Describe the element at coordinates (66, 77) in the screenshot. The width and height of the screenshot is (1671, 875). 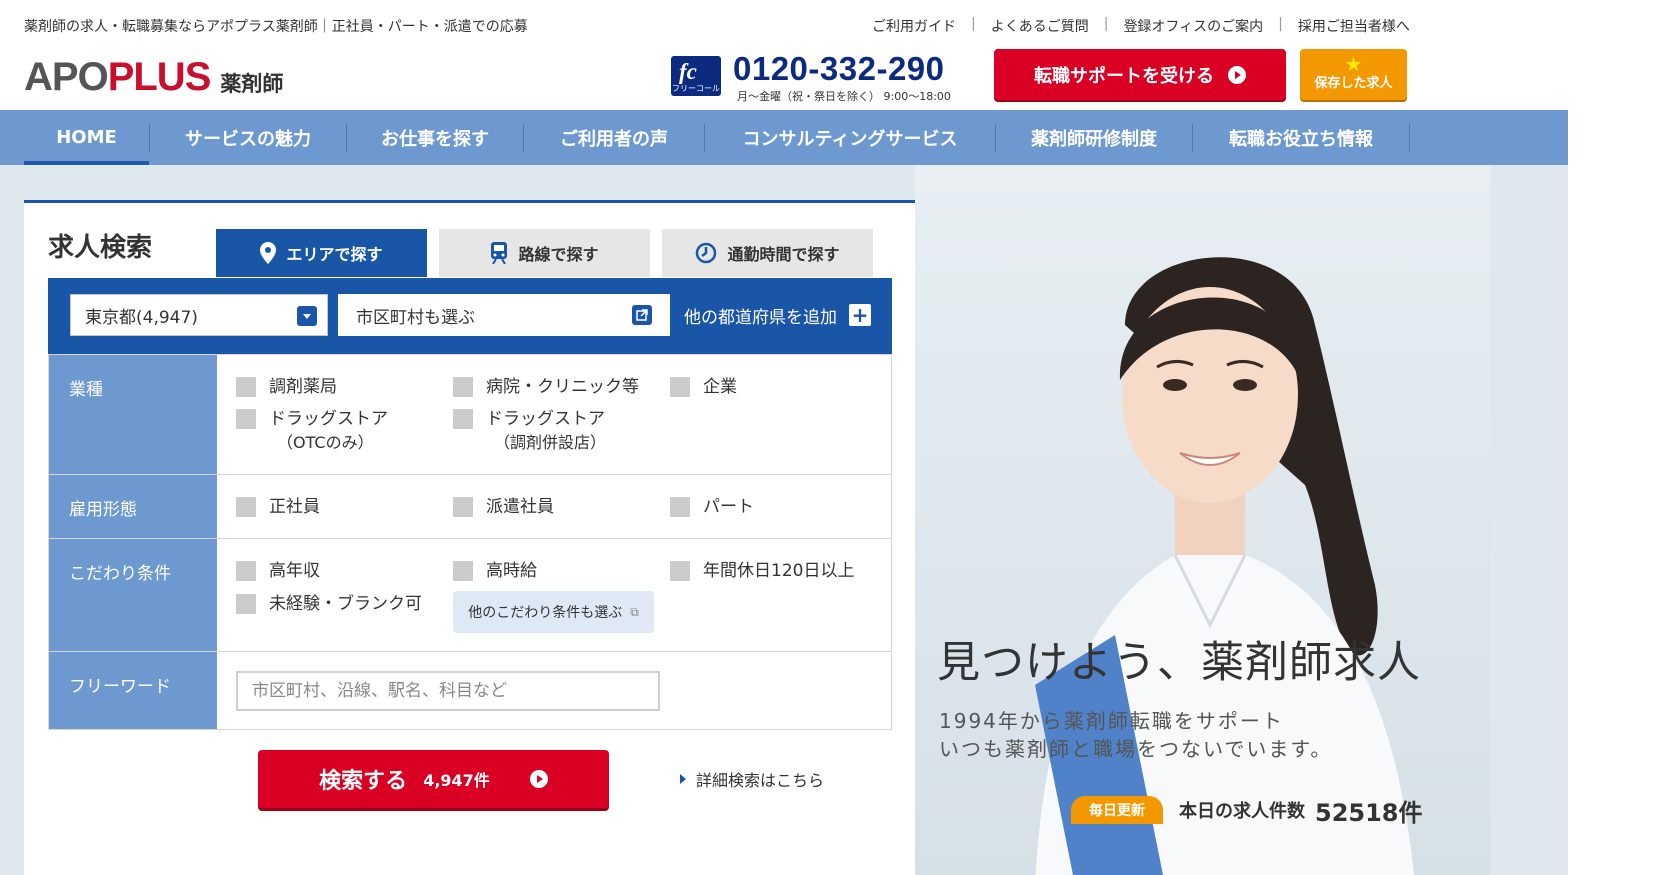
I see `logo-apo: APO` at that location.